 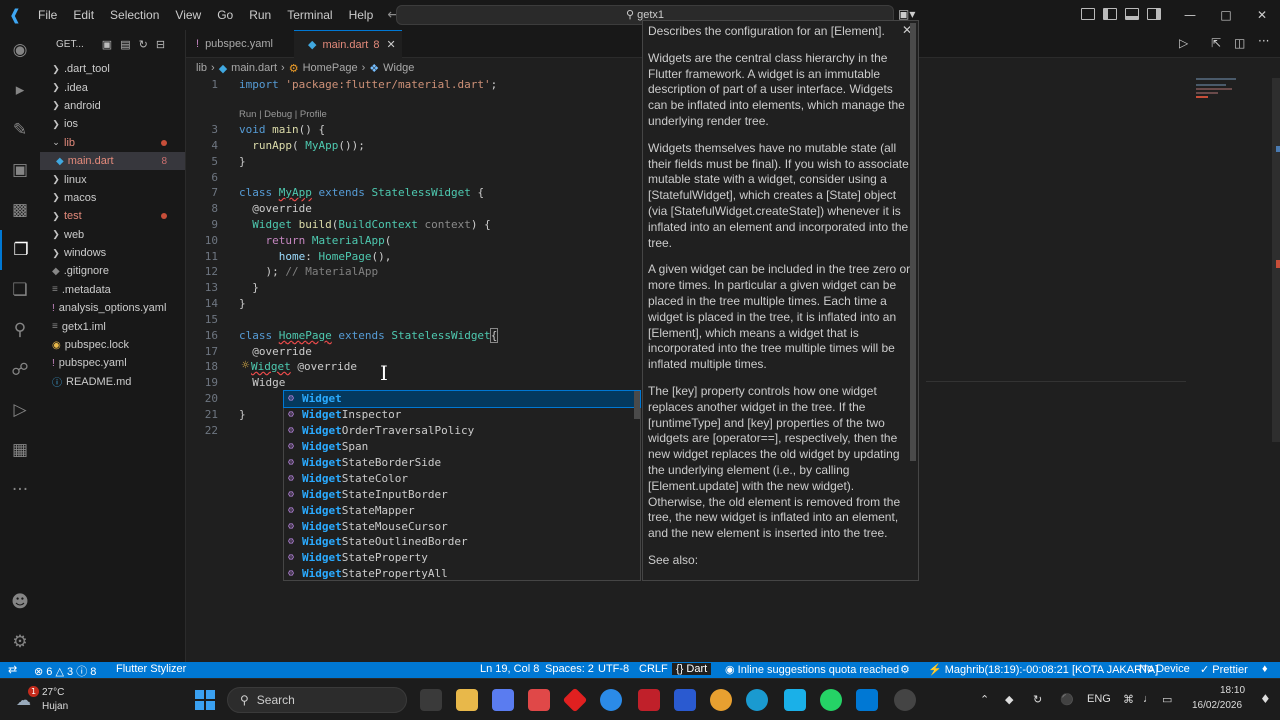 What do you see at coordinates (462, 399) in the screenshot?
I see `suggestion-item: ⚙ Widget` at bounding box center [462, 399].